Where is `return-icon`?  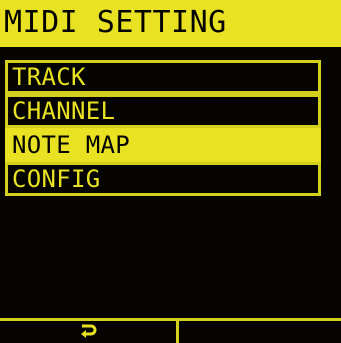
return-icon is located at coordinates (89, 331).